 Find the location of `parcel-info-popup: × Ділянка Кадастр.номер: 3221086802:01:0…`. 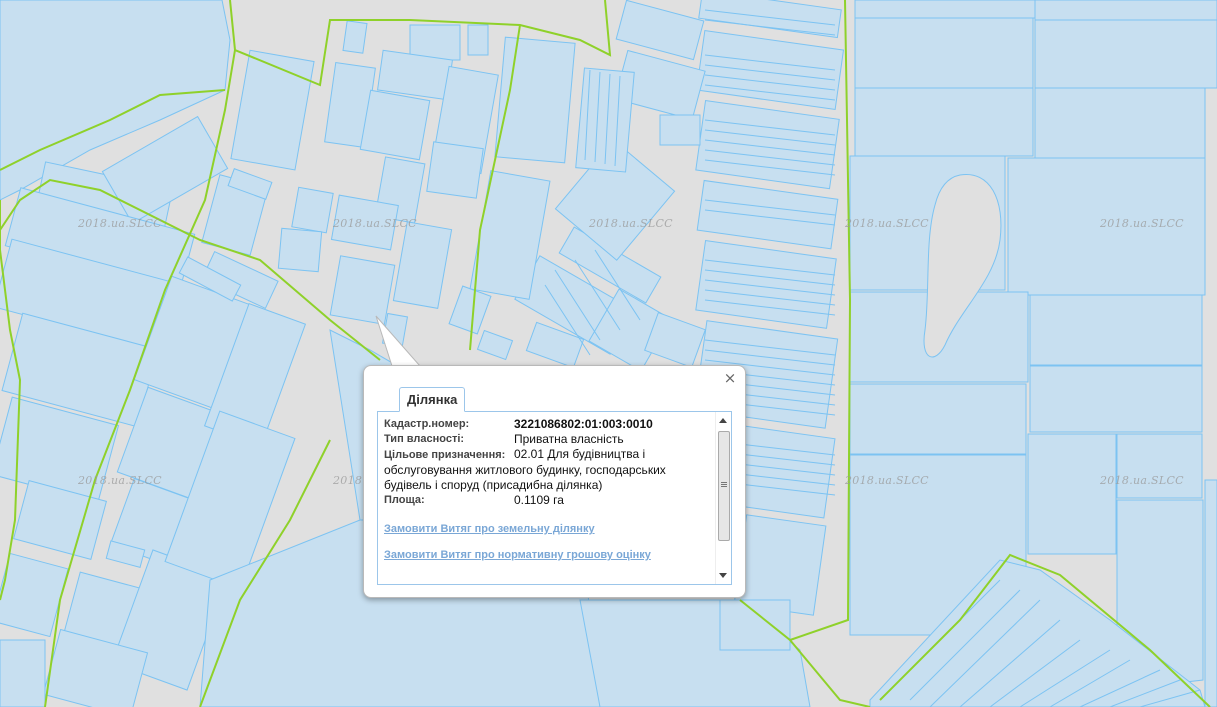

parcel-info-popup: × Ділянка Кадастр.номер: 3221086802:01:0… is located at coordinates (554, 481).